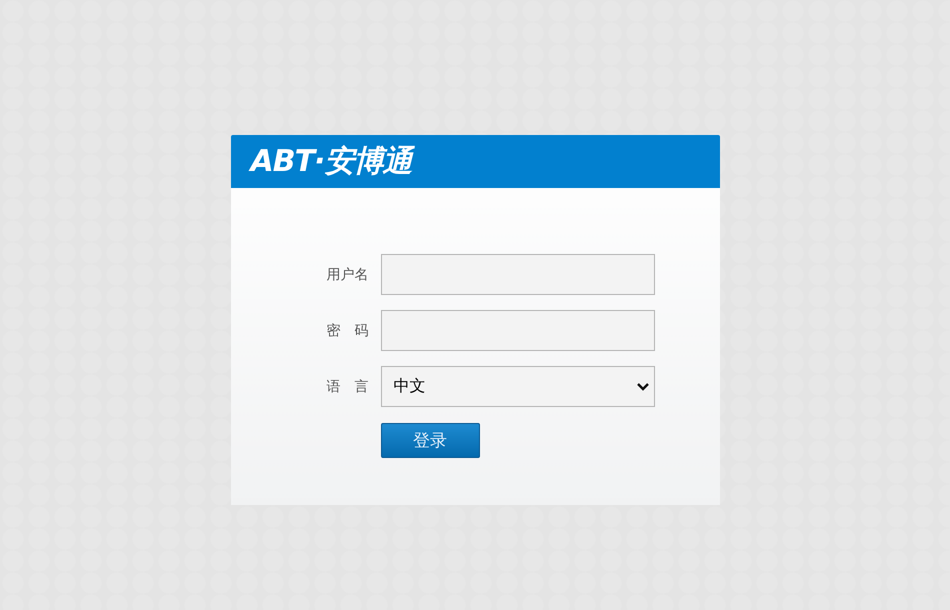 This screenshot has height=610, width=950. What do you see at coordinates (347, 275) in the screenshot?
I see `field-label: 用户名` at bounding box center [347, 275].